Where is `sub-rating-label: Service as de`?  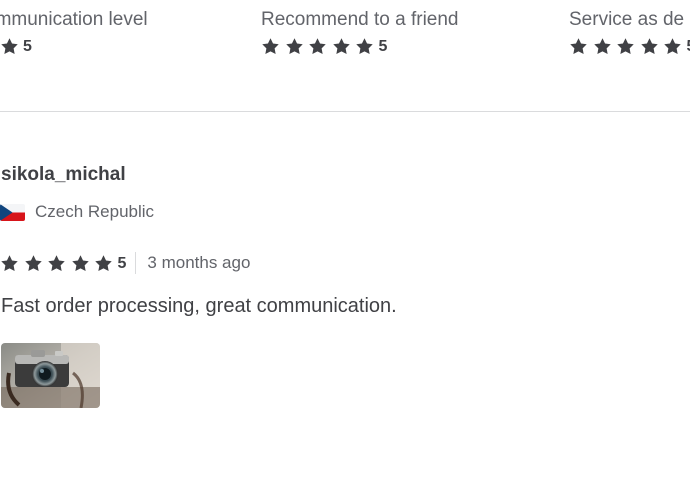 sub-rating-label: Service as de is located at coordinates (627, 19).